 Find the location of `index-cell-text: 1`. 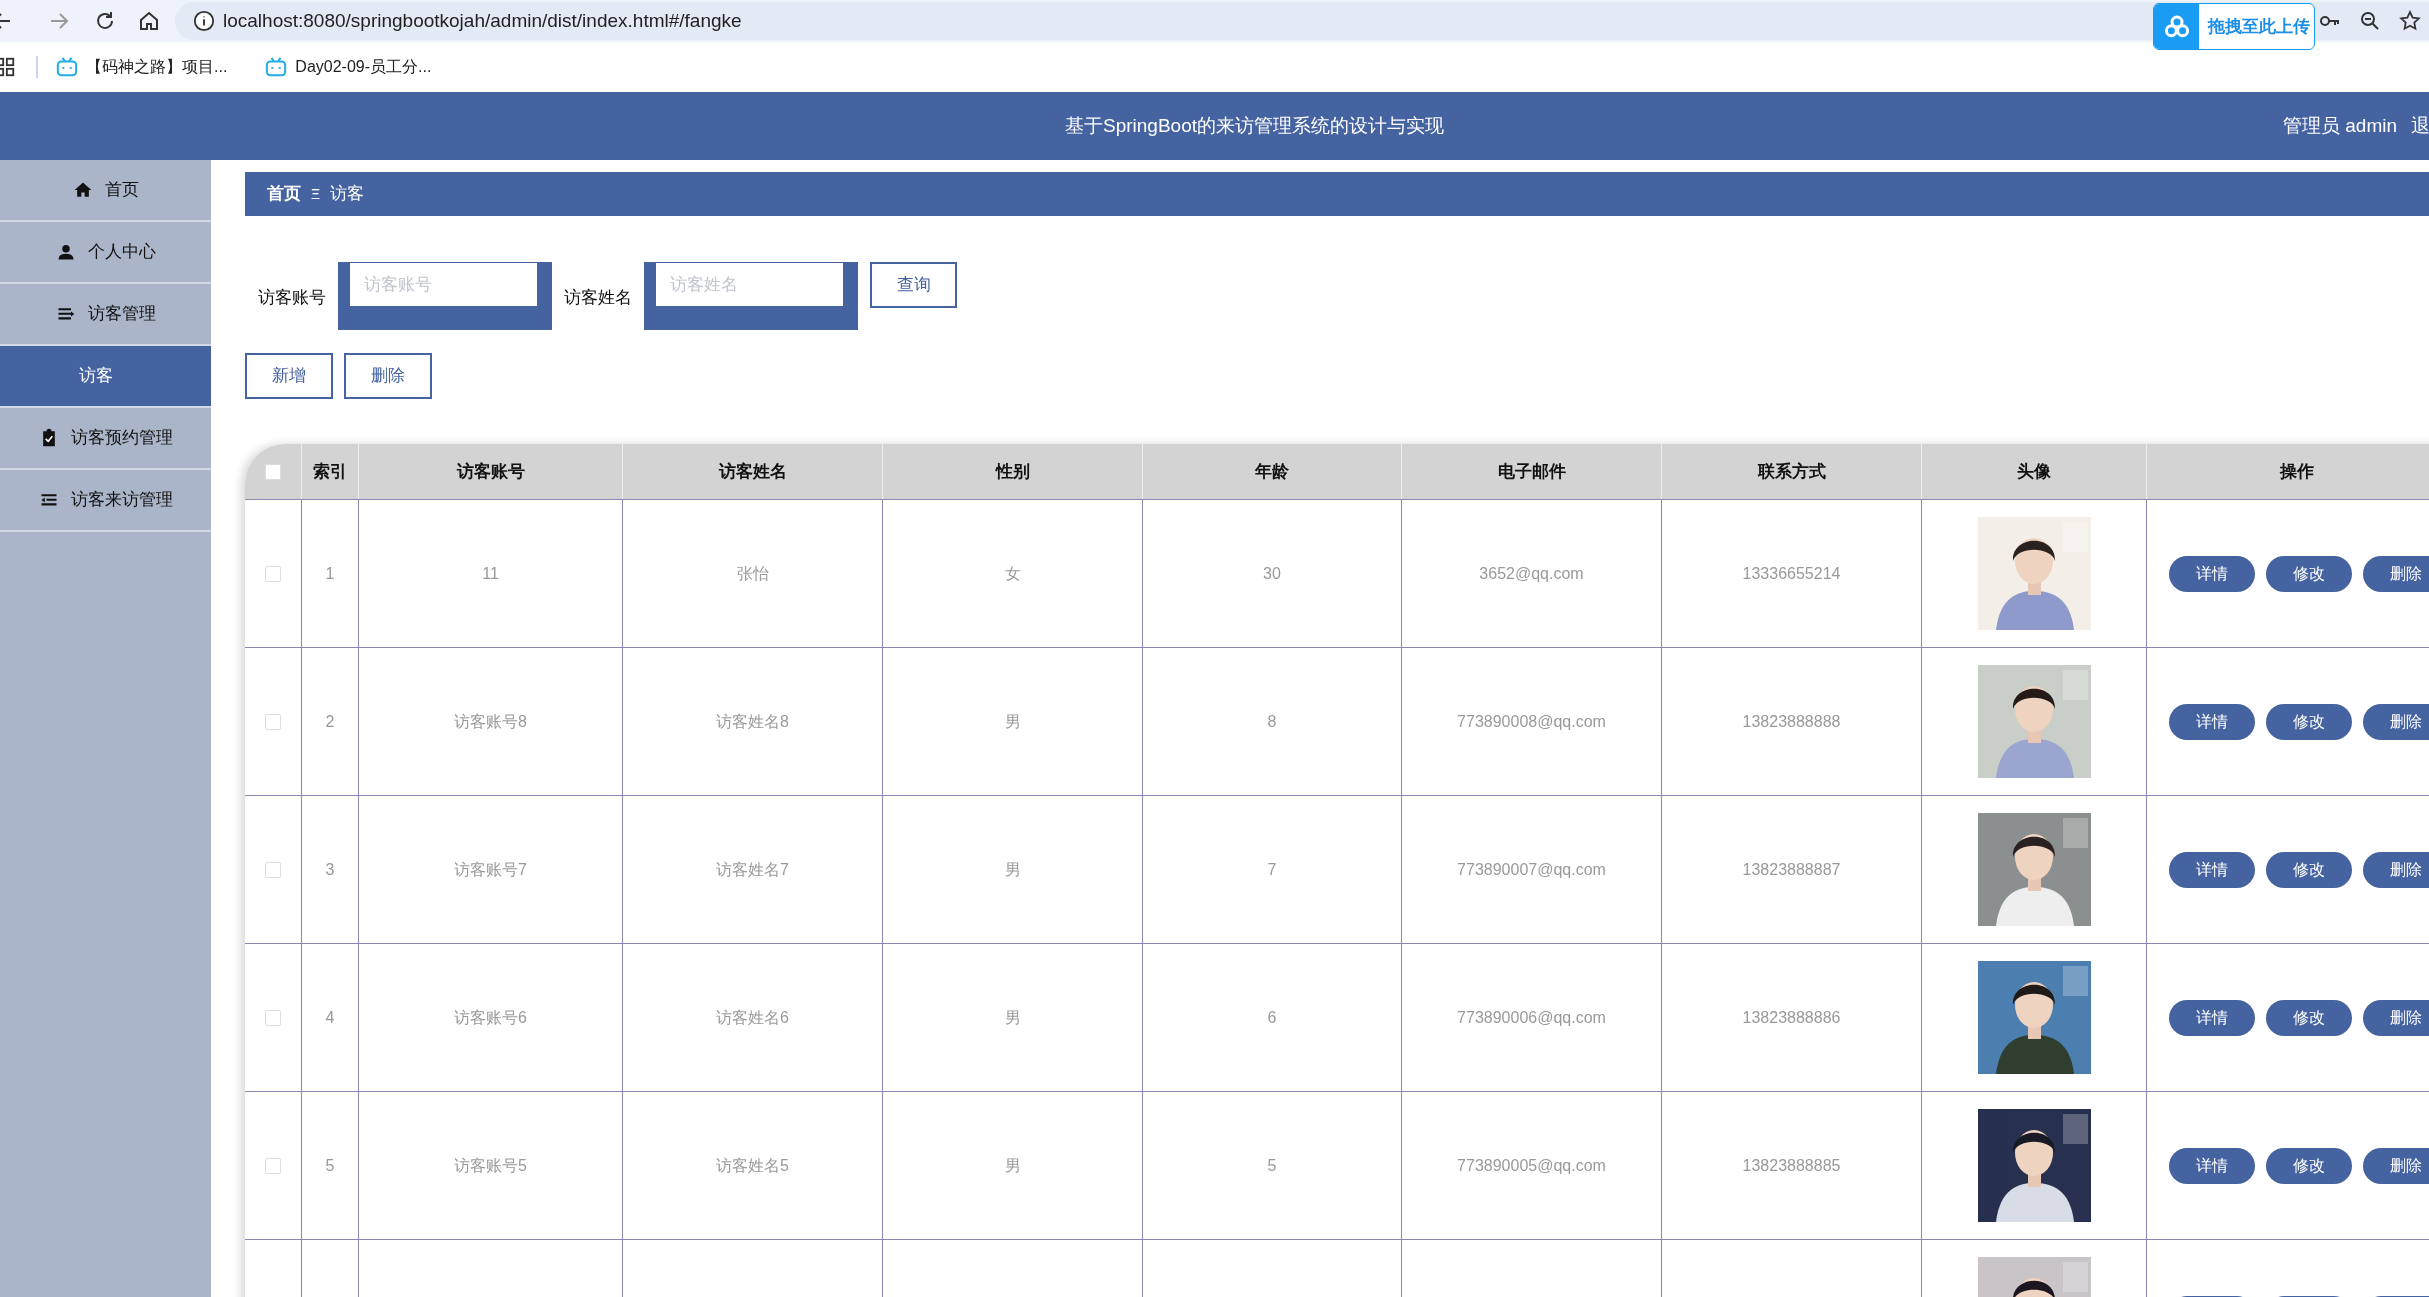

index-cell-text: 1 is located at coordinates (330, 573).